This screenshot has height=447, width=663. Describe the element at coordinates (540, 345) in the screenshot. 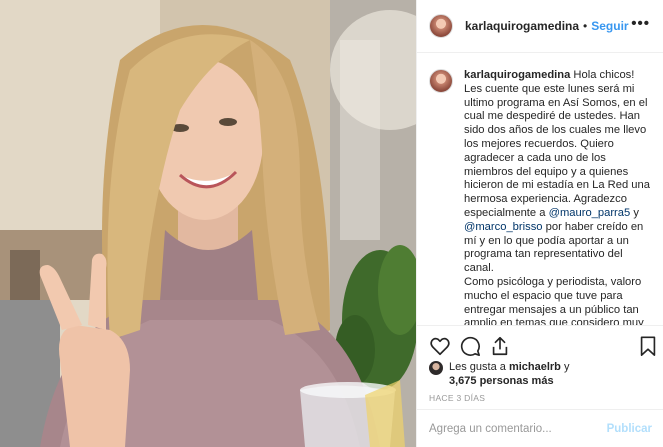

I see `action-bar` at that location.